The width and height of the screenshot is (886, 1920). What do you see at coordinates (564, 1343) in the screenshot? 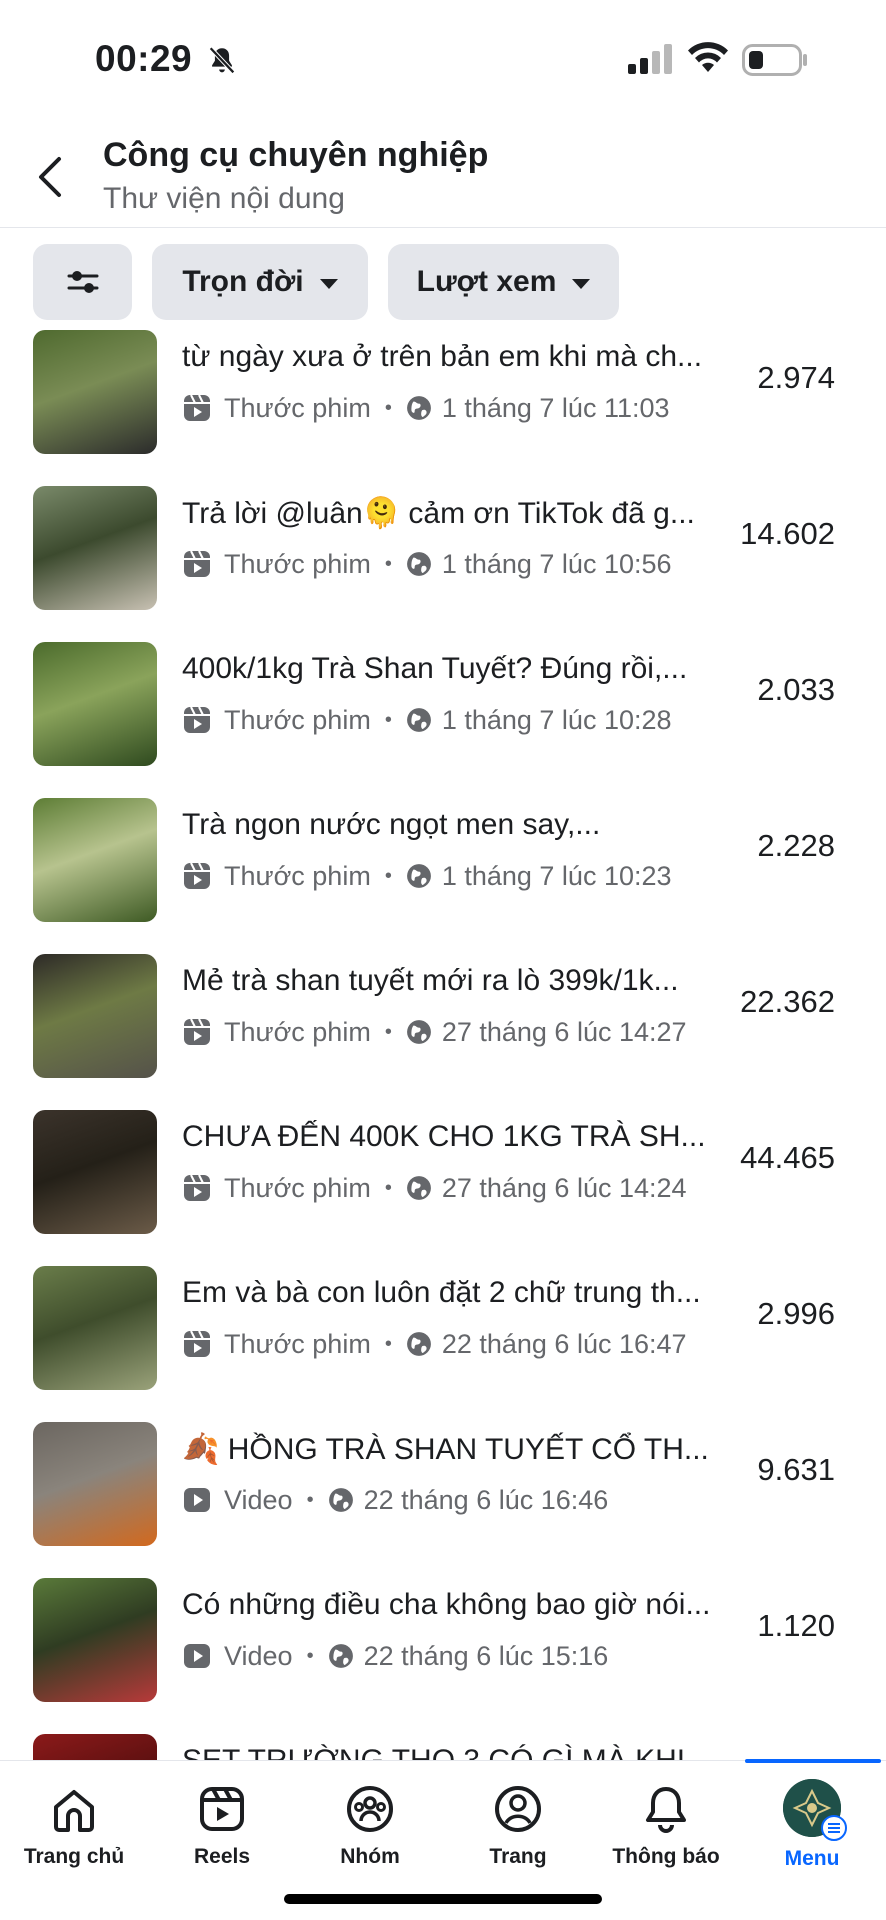
I see `content-date: 22 tháng 6 lúc 16:47` at bounding box center [564, 1343].